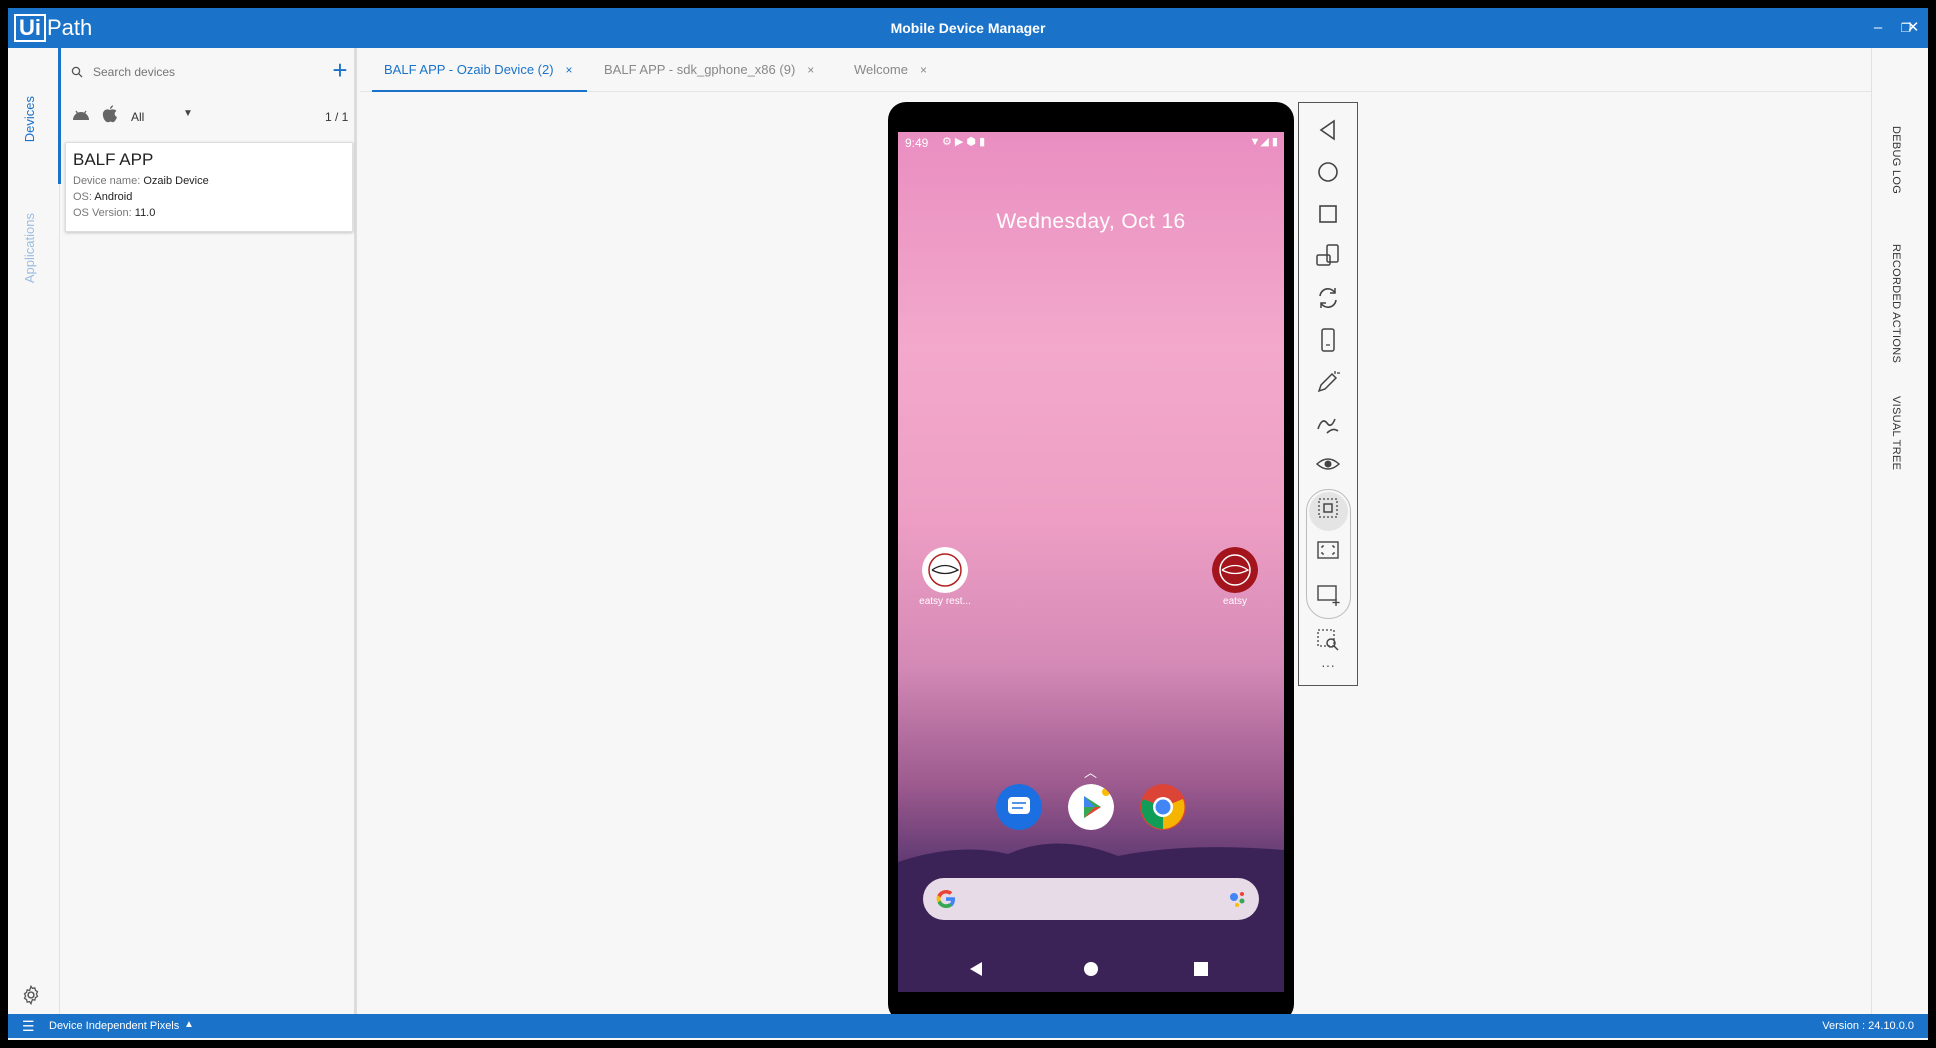 The image size is (1936, 1048). I want to click on status-bar-notification-icons: ⚙ ▶ ⬢ ▮, so click(964, 142).